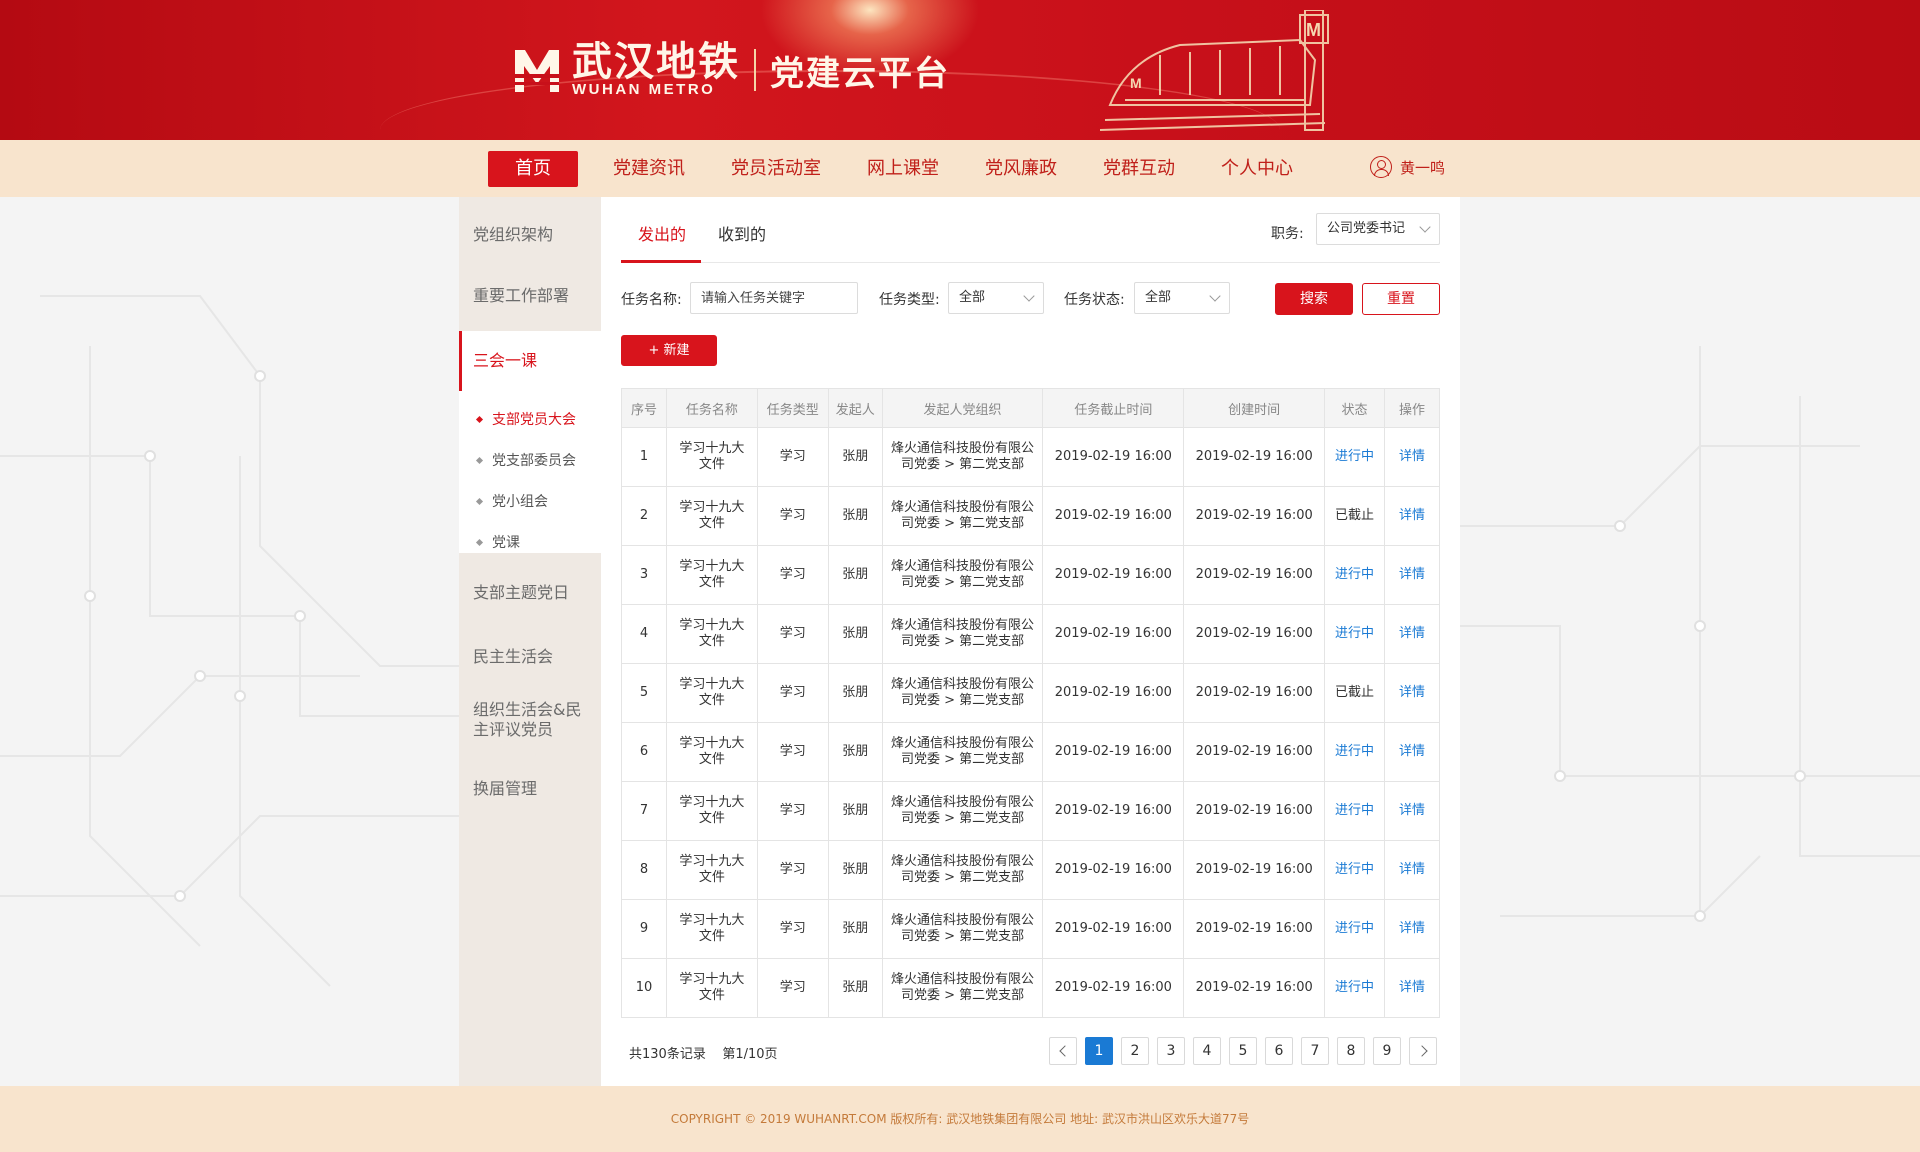  I want to click on submenu-item-member-meeting: 支部党员大会, so click(525, 419).